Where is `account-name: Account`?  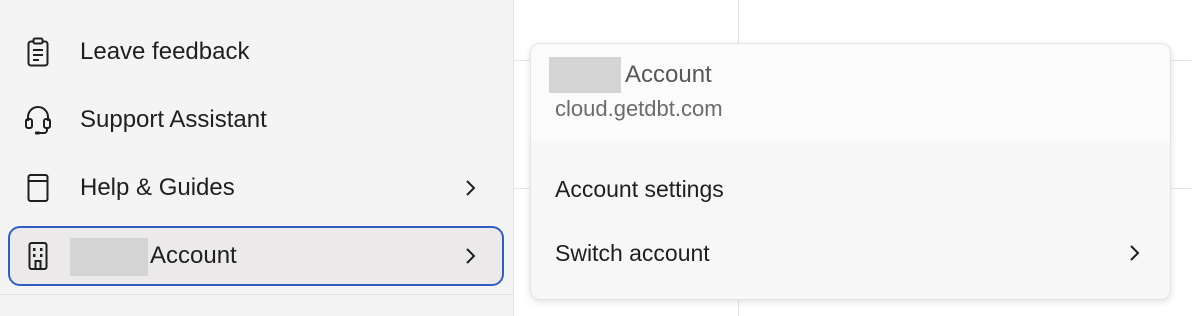
account-name: Account is located at coordinates (630, 75).